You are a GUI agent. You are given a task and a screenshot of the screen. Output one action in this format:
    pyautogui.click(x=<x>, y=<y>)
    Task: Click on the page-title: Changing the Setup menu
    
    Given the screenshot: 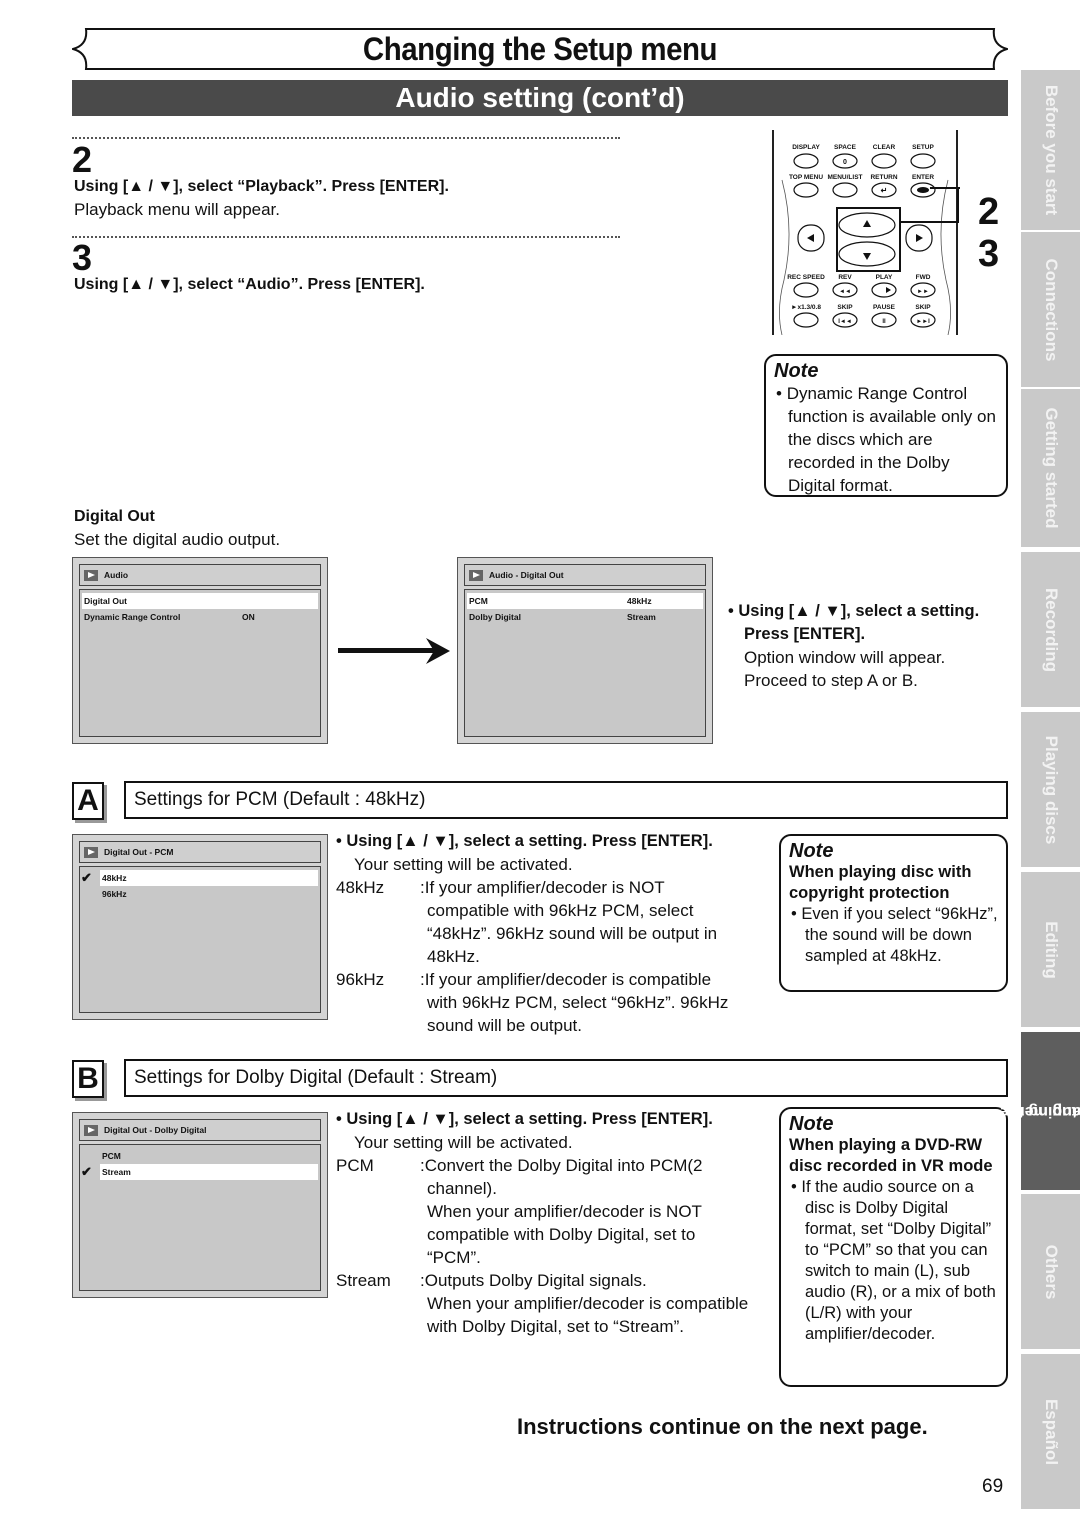 What is the action you would take?
    pyautogui.click(x=540, y=49)
    